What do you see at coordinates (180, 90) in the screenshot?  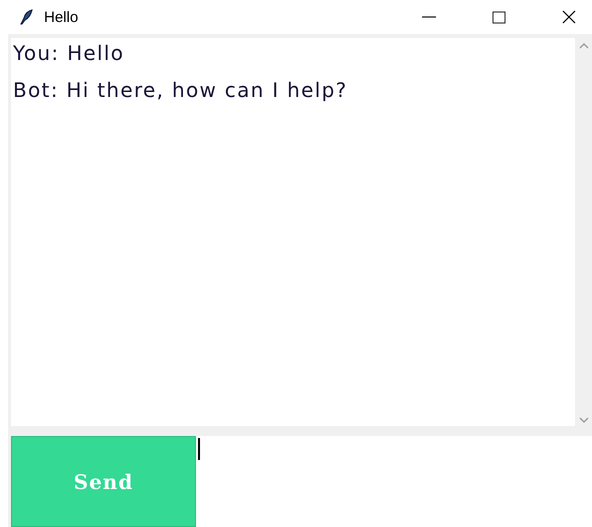 I see `chat-message: Bot: Hi there, how can I help?` at bounding box center [180, 90].